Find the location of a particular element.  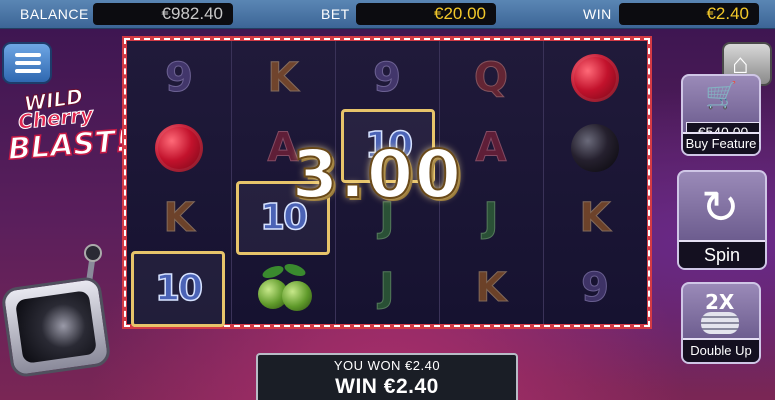

symbol-Q: Q is located at coordinates (491, 78).